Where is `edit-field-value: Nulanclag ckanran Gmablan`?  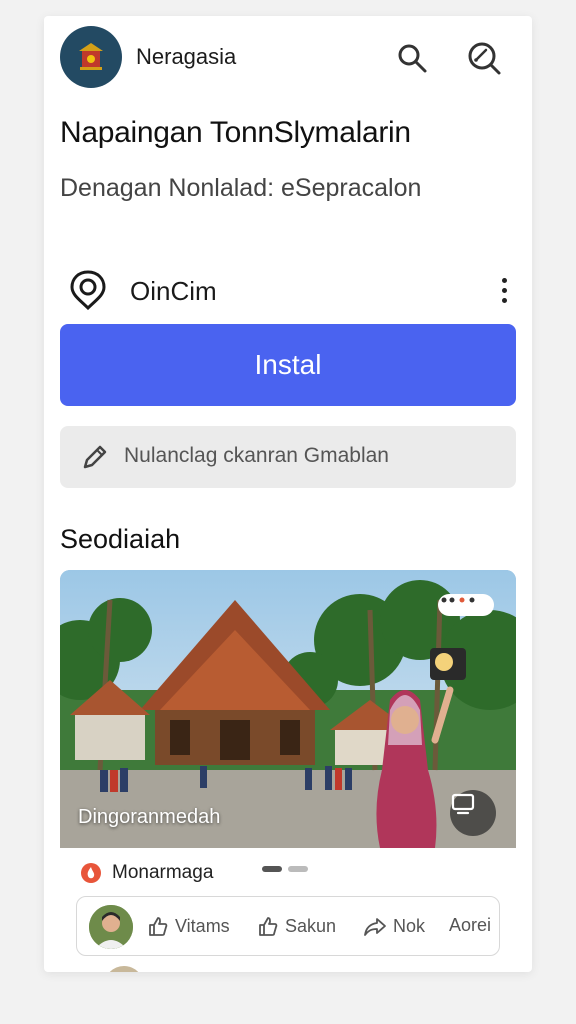
edit-field-value: Nulanclag ckanran Gmablan is located at coordinates (256, 455).